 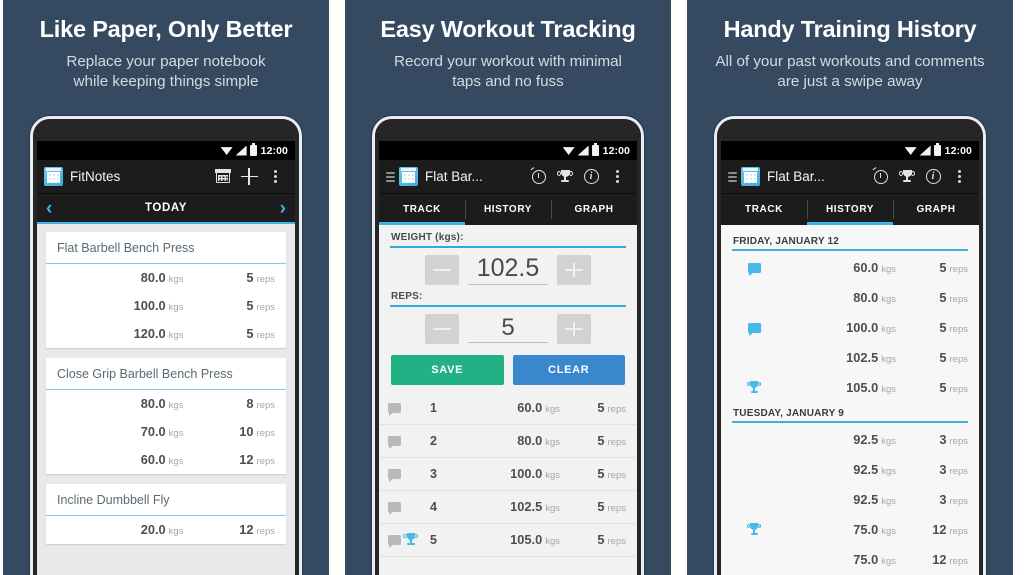 What do you see at coordinates (223, 177) in the screenshot?
I see `calendar-icon` at bounding box center [223, 177].